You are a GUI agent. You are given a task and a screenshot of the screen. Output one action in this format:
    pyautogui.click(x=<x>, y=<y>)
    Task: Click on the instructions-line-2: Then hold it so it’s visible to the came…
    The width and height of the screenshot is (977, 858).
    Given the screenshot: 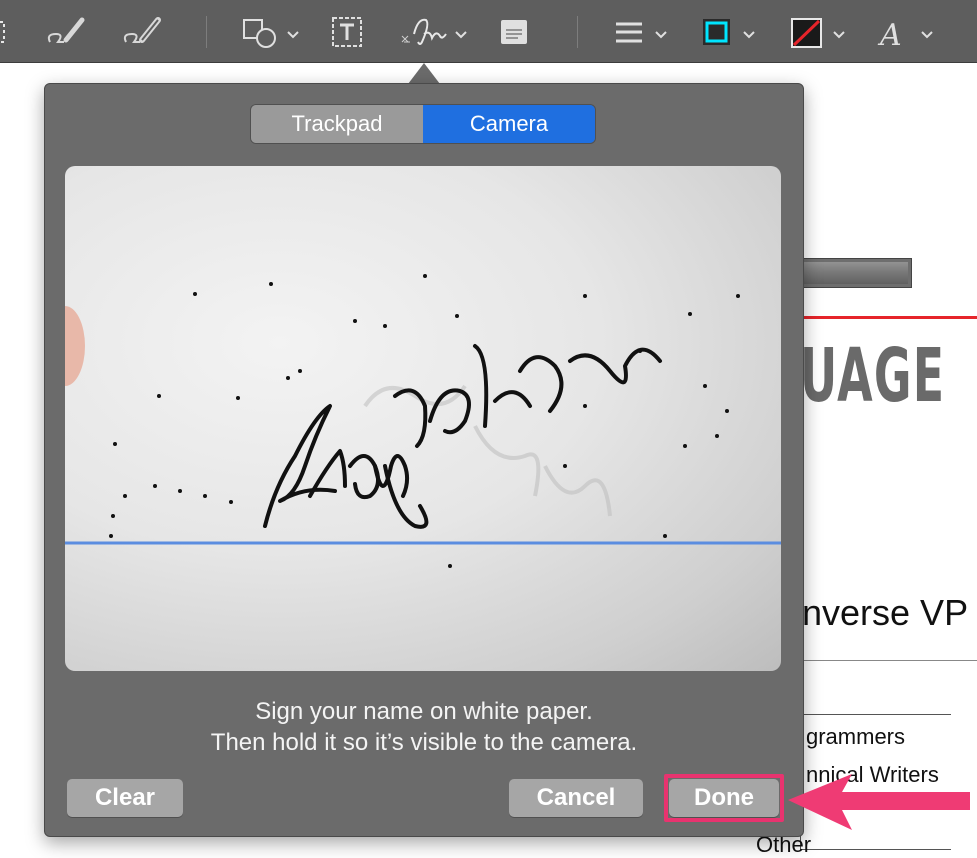 What is the action you would take?
    pyautogui.click(x=424, y=742)
    